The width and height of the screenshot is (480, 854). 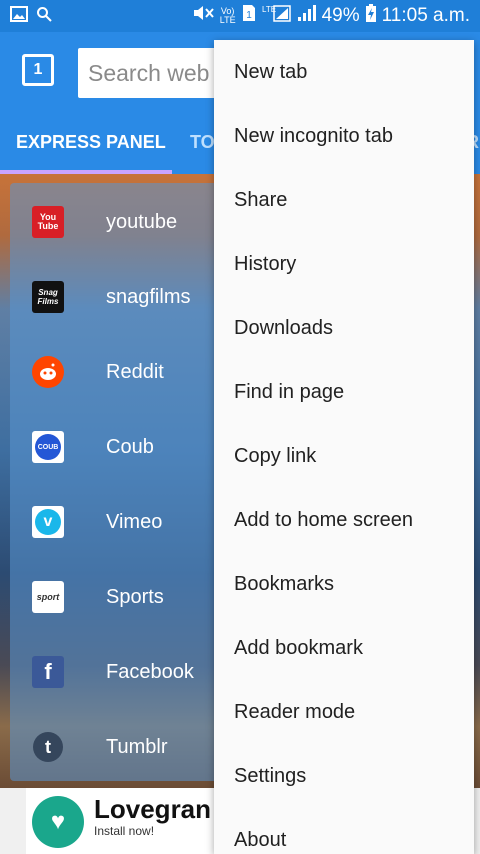 What do you see at coordinates (19, 16) in the screenshot?
I see `image-notification-icon` at bounding box center [19, 16].